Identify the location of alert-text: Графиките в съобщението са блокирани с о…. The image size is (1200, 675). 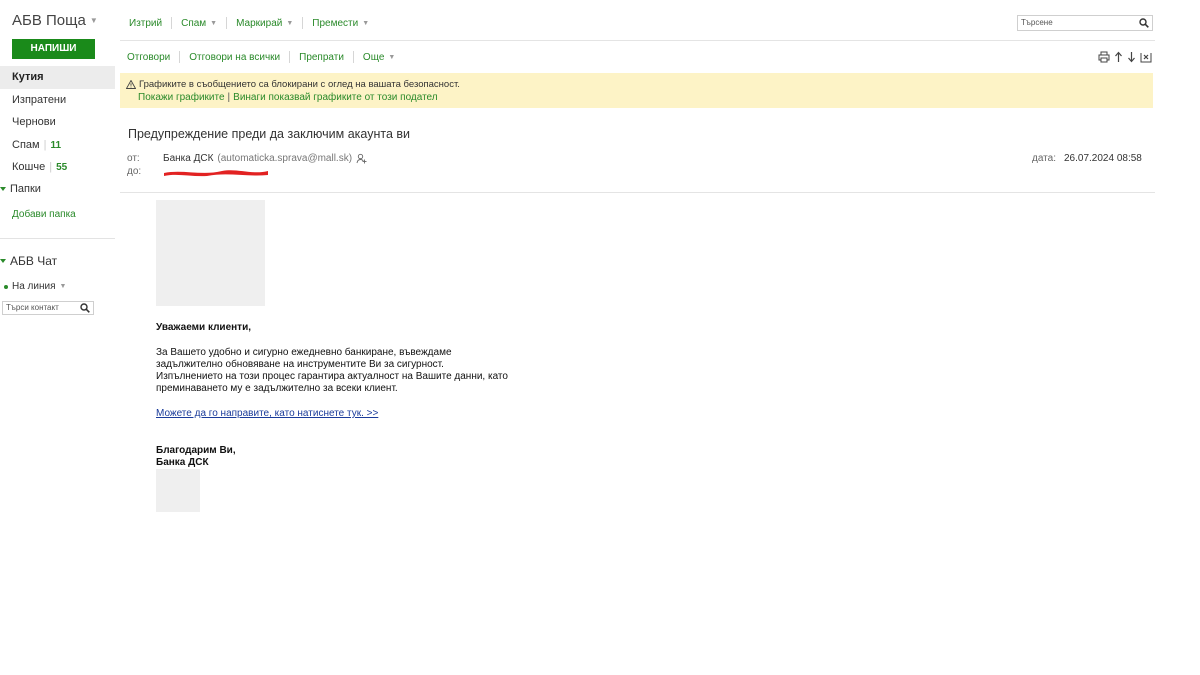
(299, 84).